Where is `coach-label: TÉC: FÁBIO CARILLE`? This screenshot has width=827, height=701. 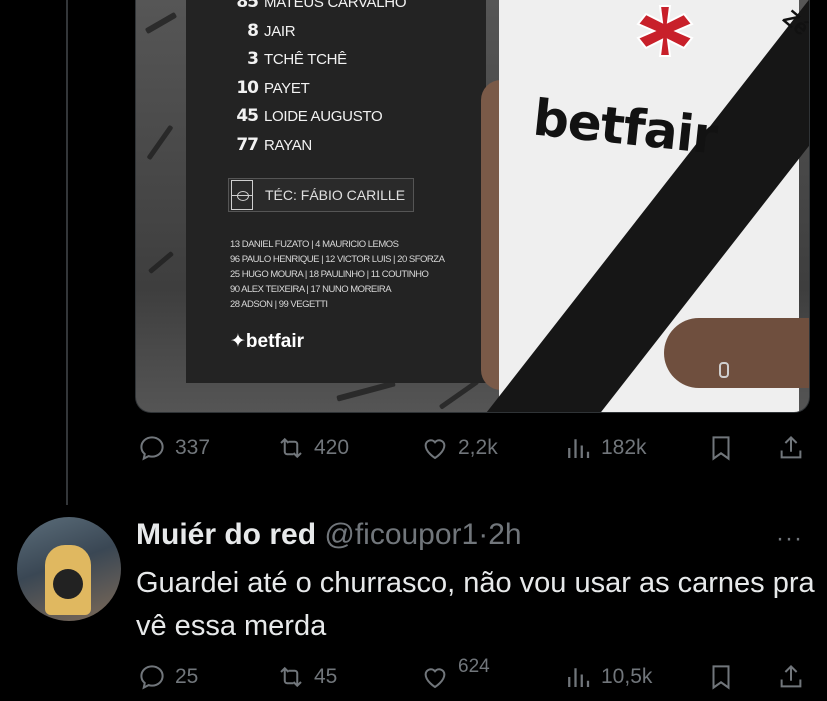 coach-label: TÉC: FÁBIO CARILLE is located at coordinates (335, 195).